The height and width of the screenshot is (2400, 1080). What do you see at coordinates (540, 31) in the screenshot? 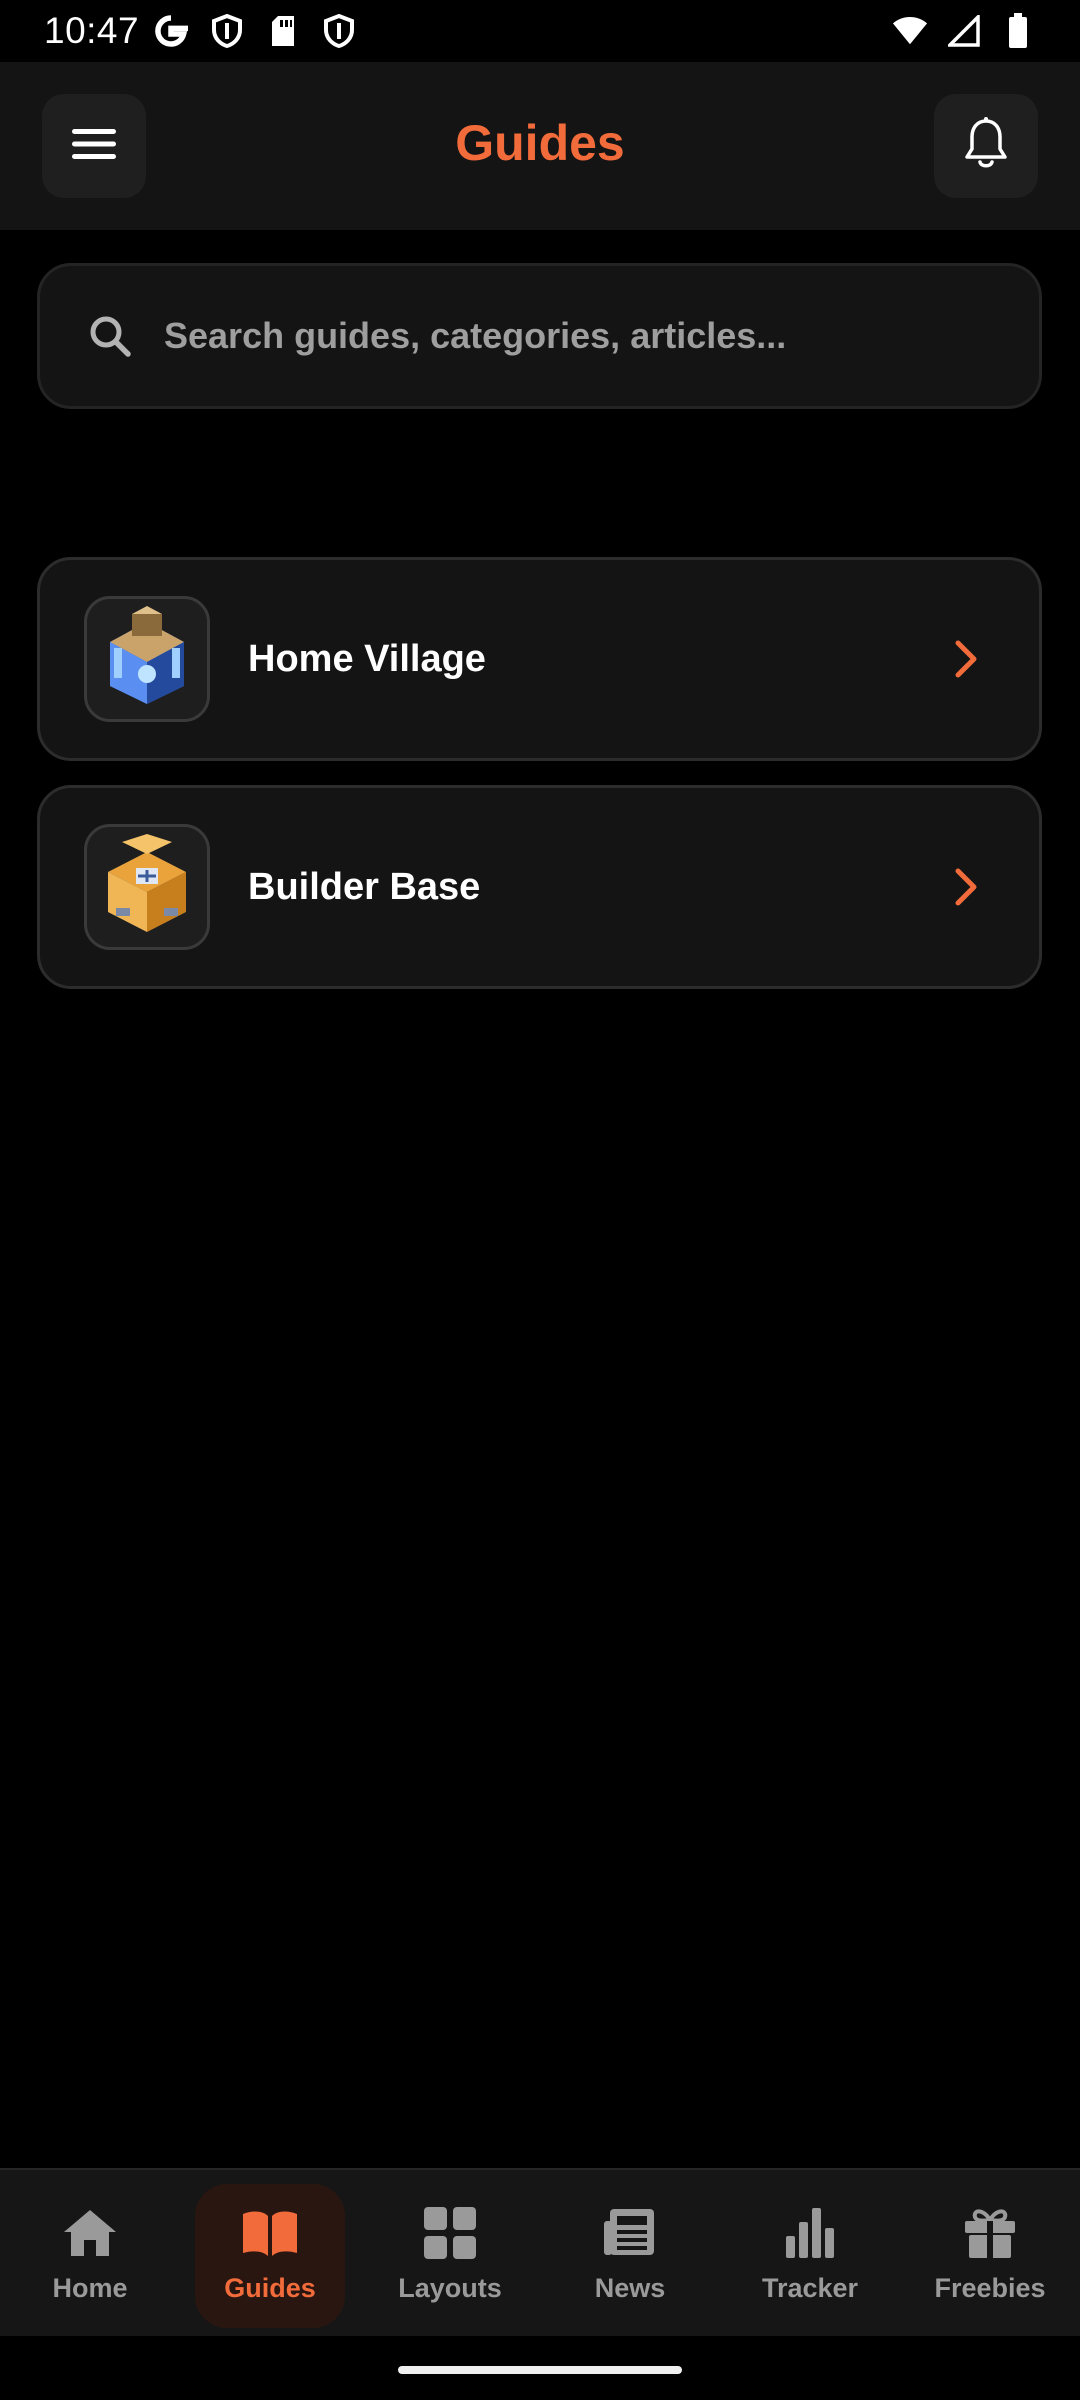
I see `status-bar: 10:47` at bounding box center [540, 31].